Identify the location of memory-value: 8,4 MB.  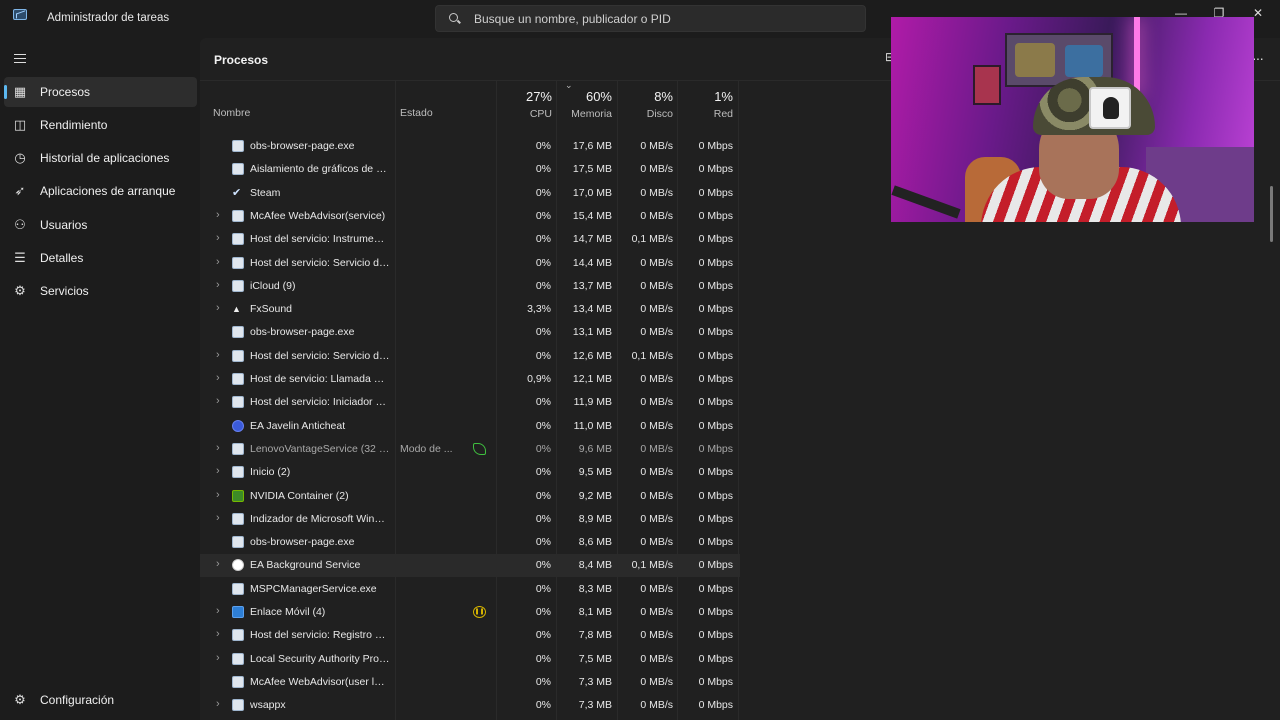
(595, 565).